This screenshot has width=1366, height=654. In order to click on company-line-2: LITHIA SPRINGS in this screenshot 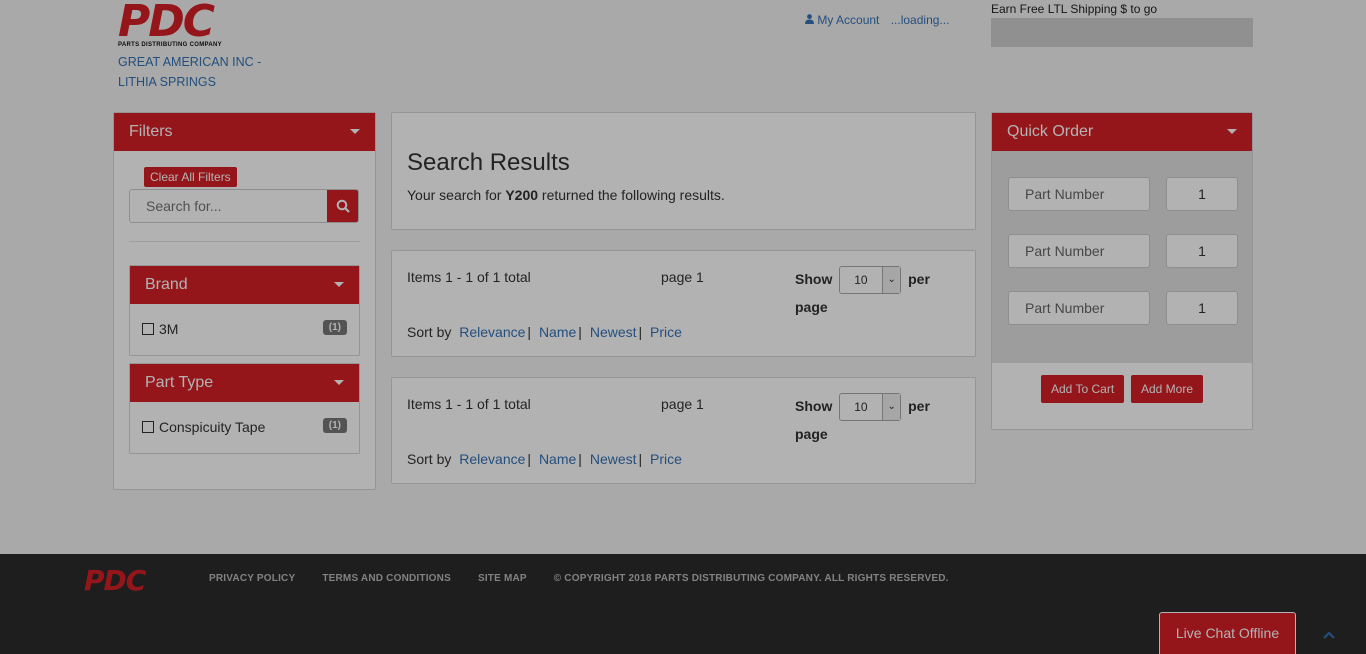, I will do `click(167, 82)`.